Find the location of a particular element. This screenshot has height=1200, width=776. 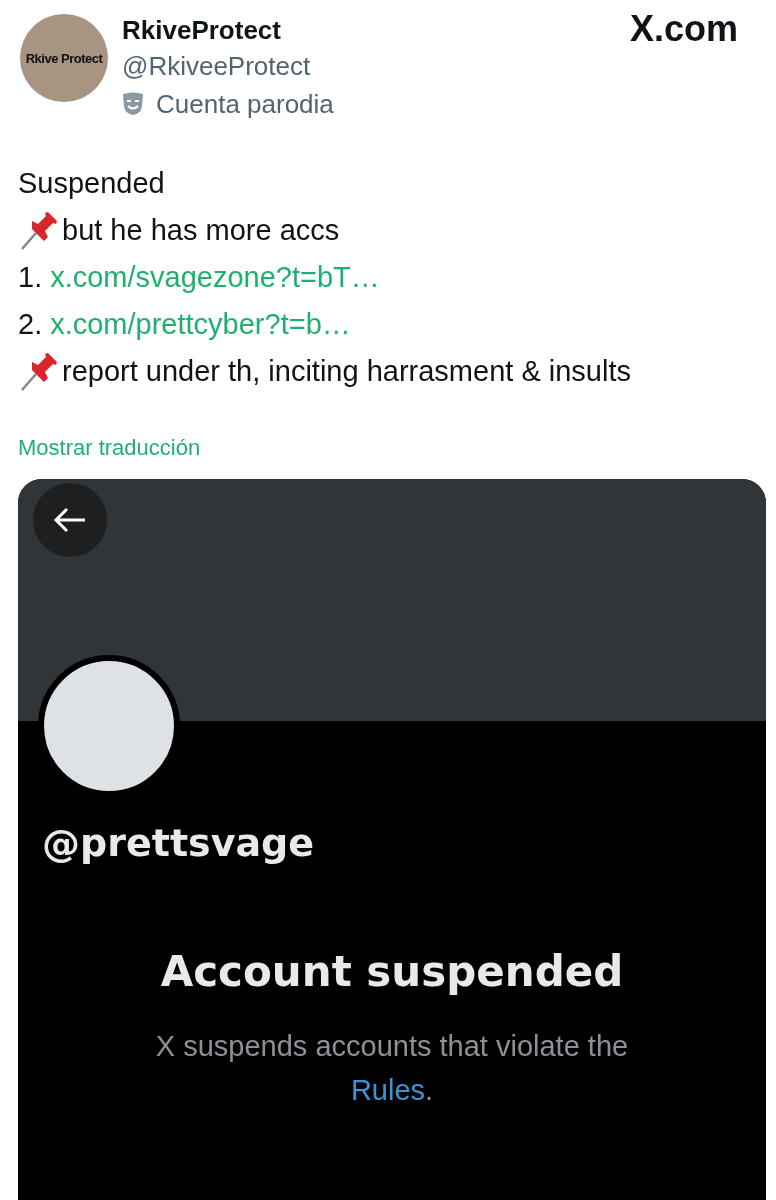

list-number: 1. is located at coordinates (30, 277).